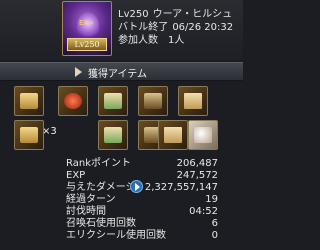  Describe the element at coordinates (29, 135) in the screenshot. I see `summon-card-icon` at that location.